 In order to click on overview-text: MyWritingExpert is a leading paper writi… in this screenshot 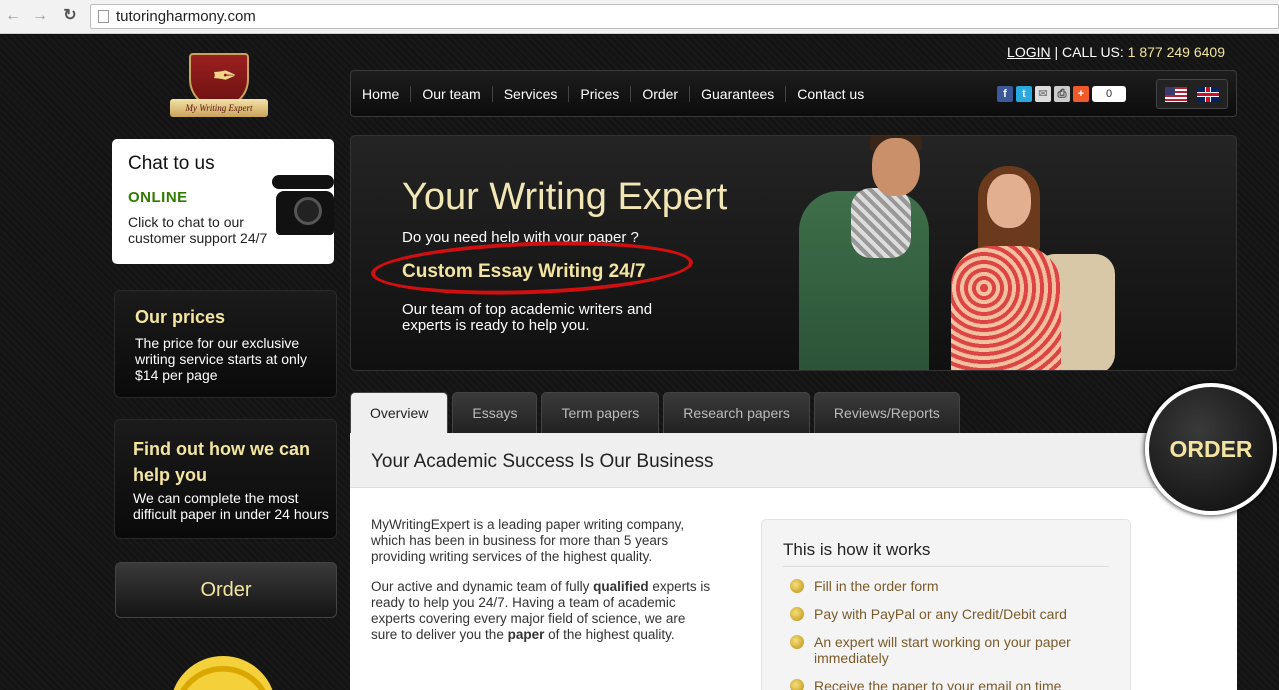, I will do `click(541, 587)`.